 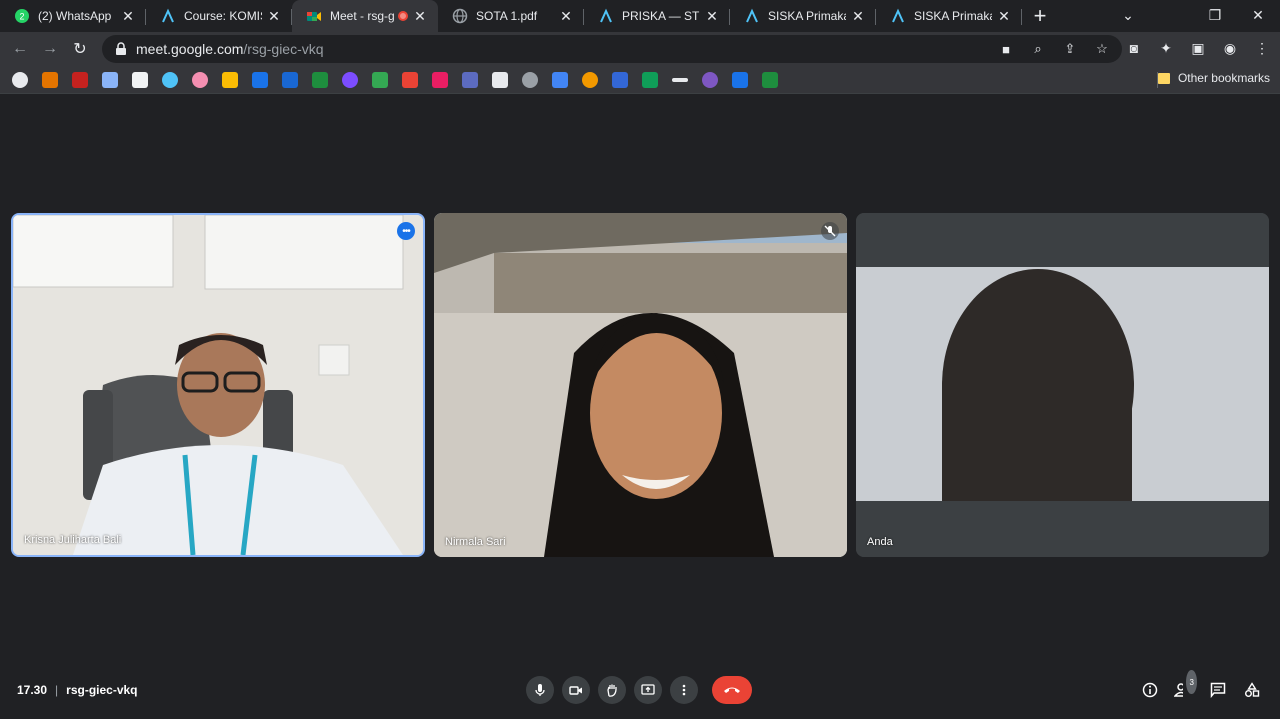 What do you see at coordinates (110, 79) in the screenshot?
I see `bookmark-4-icon` at bounding box center [110, 79].